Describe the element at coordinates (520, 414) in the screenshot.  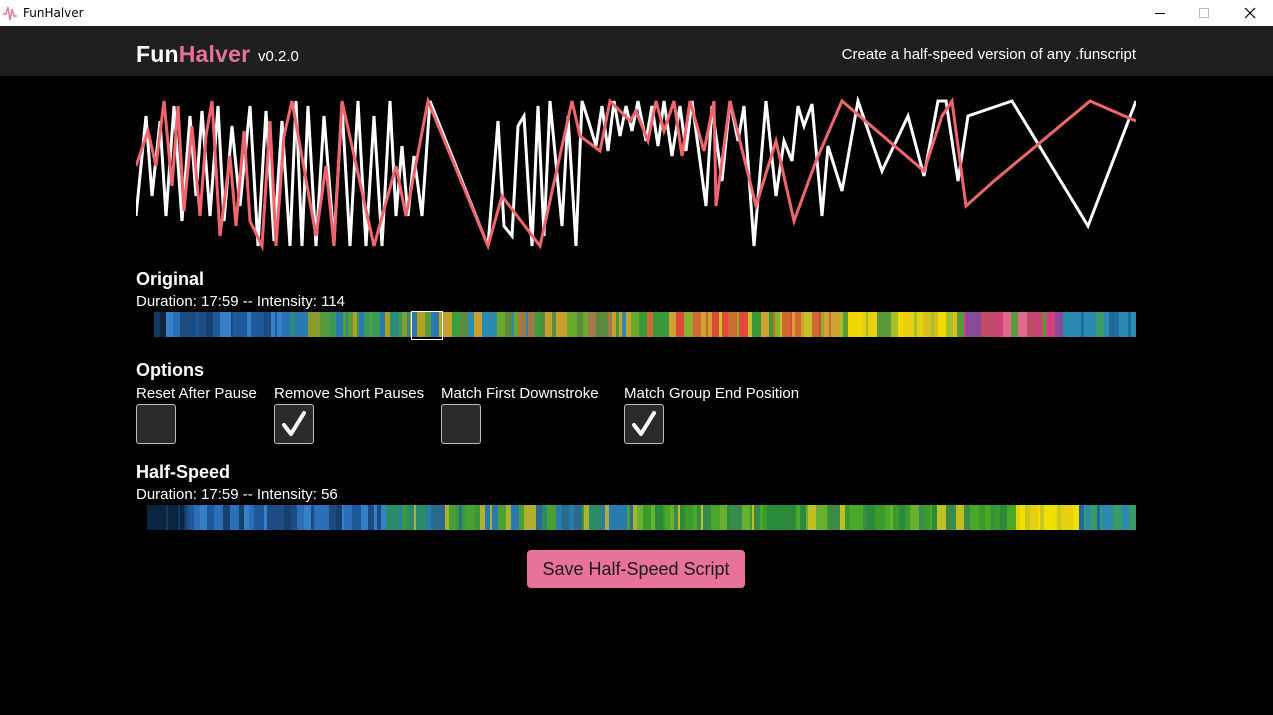
I see `option-match-first-downstroke: Match First Downstroke` at that location.